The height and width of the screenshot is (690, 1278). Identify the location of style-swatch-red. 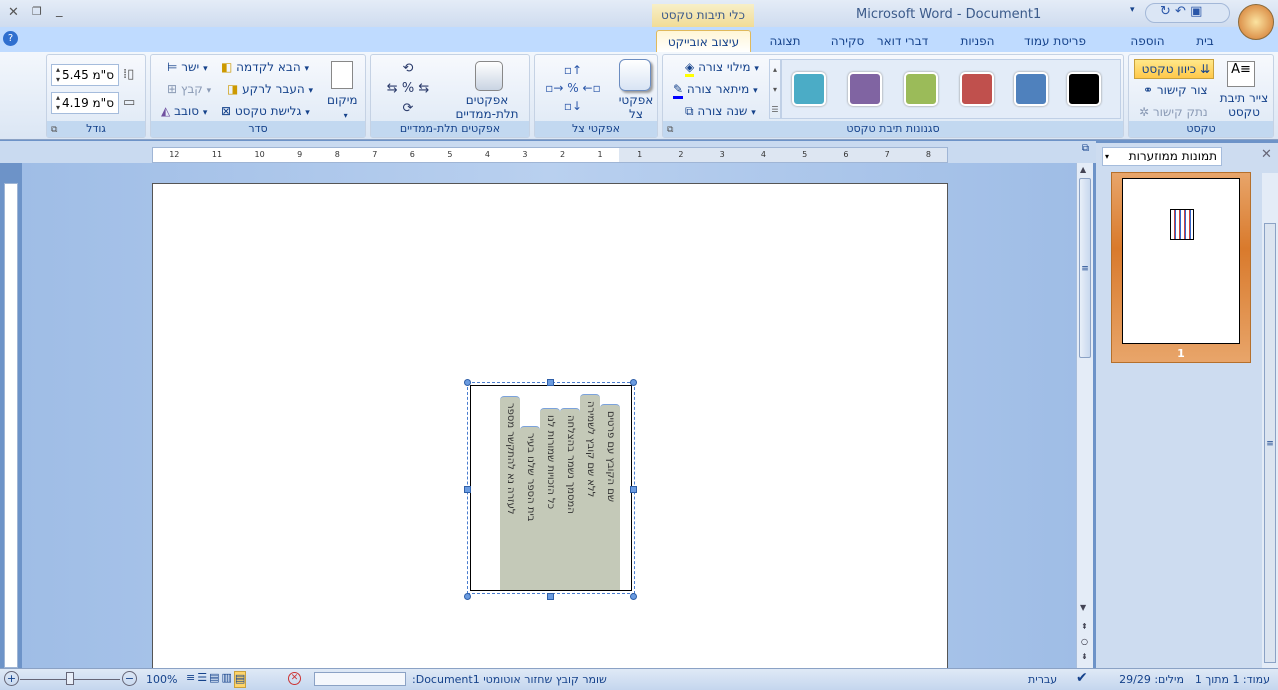
(977, 89).